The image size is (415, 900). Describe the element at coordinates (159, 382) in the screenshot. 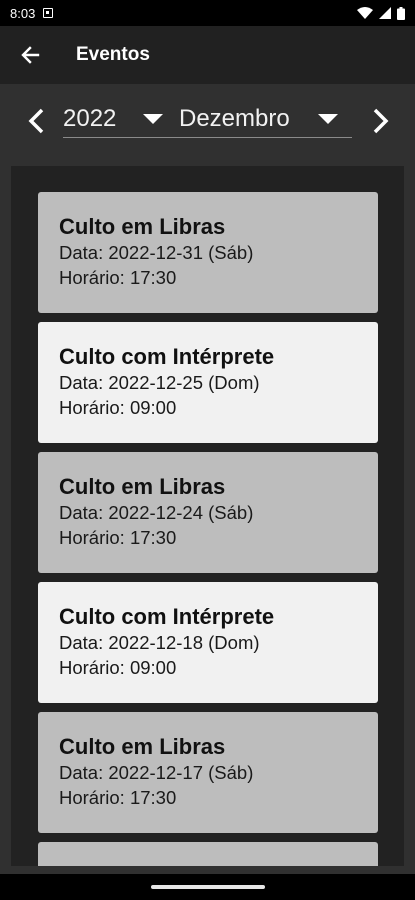

I see `event-date: Data: 2022-12-25 (Dom)` at that location.